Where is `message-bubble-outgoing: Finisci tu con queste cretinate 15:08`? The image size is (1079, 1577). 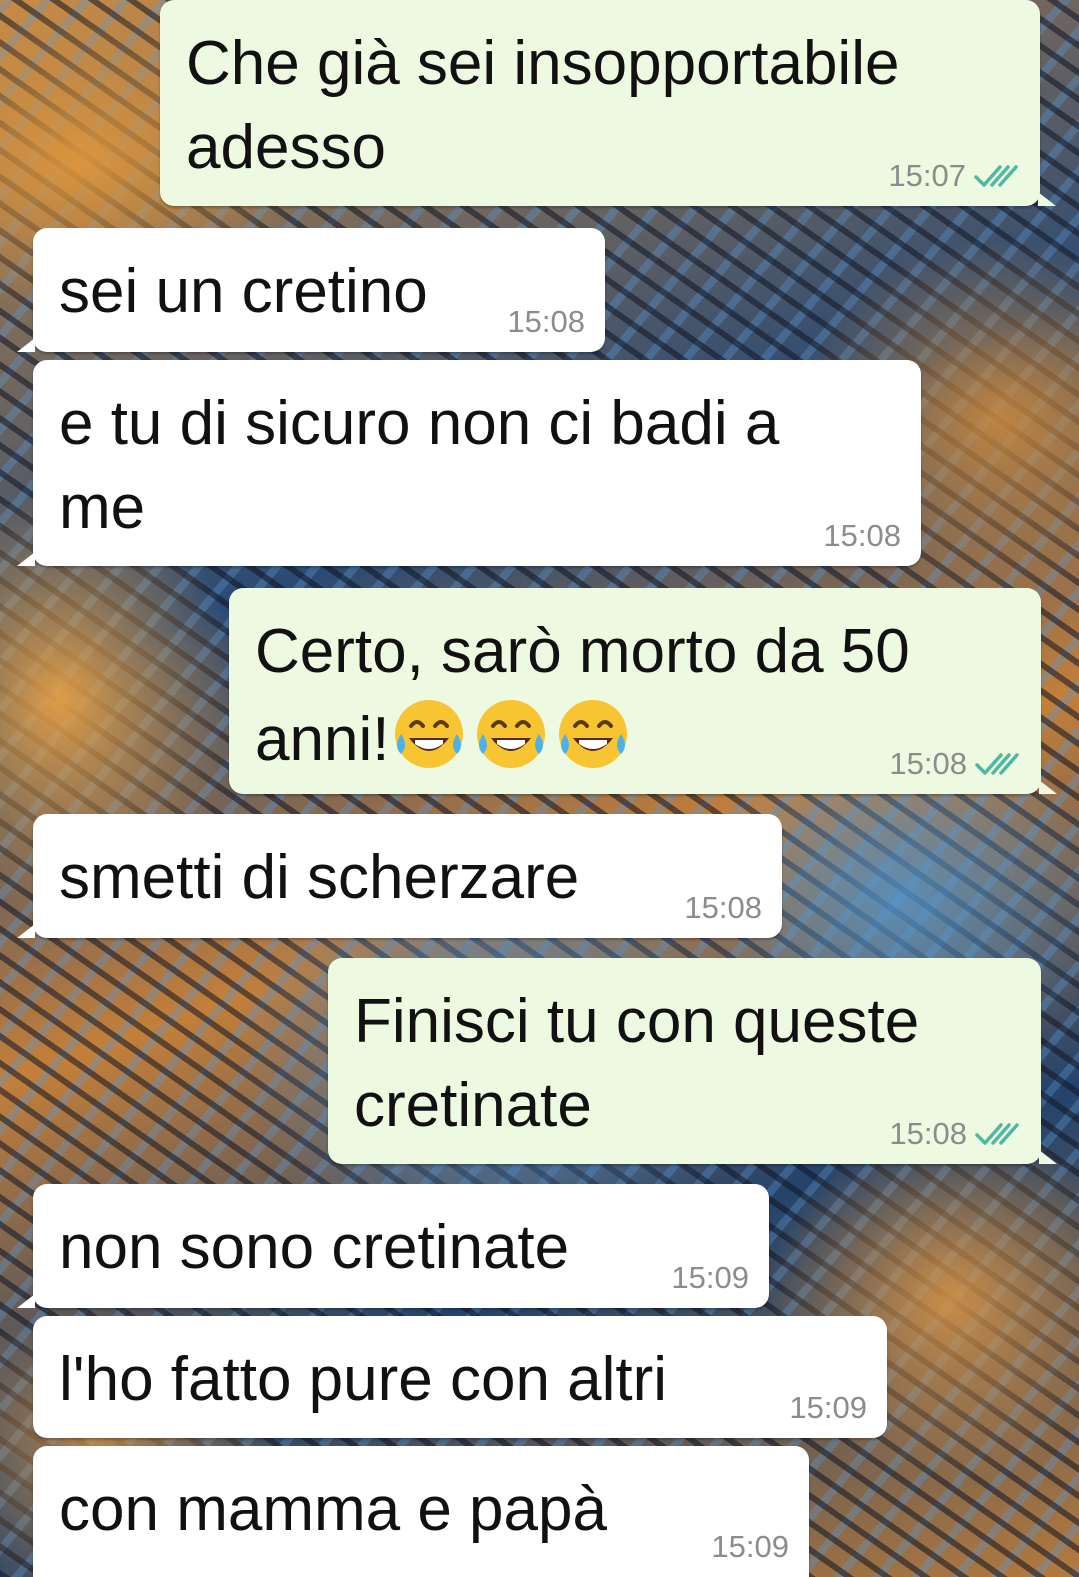
message-bubble-outgoing: Finisci tu con queste cretinate 15:08 is located at coordinates (692, 1061).